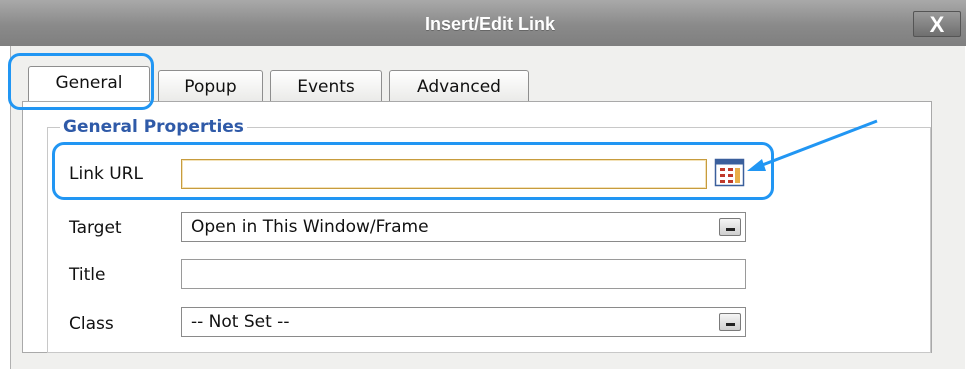  Describe the element at coordinates (812, 145) in the screenshot. I see `annotation-arrow-icon` at that location.